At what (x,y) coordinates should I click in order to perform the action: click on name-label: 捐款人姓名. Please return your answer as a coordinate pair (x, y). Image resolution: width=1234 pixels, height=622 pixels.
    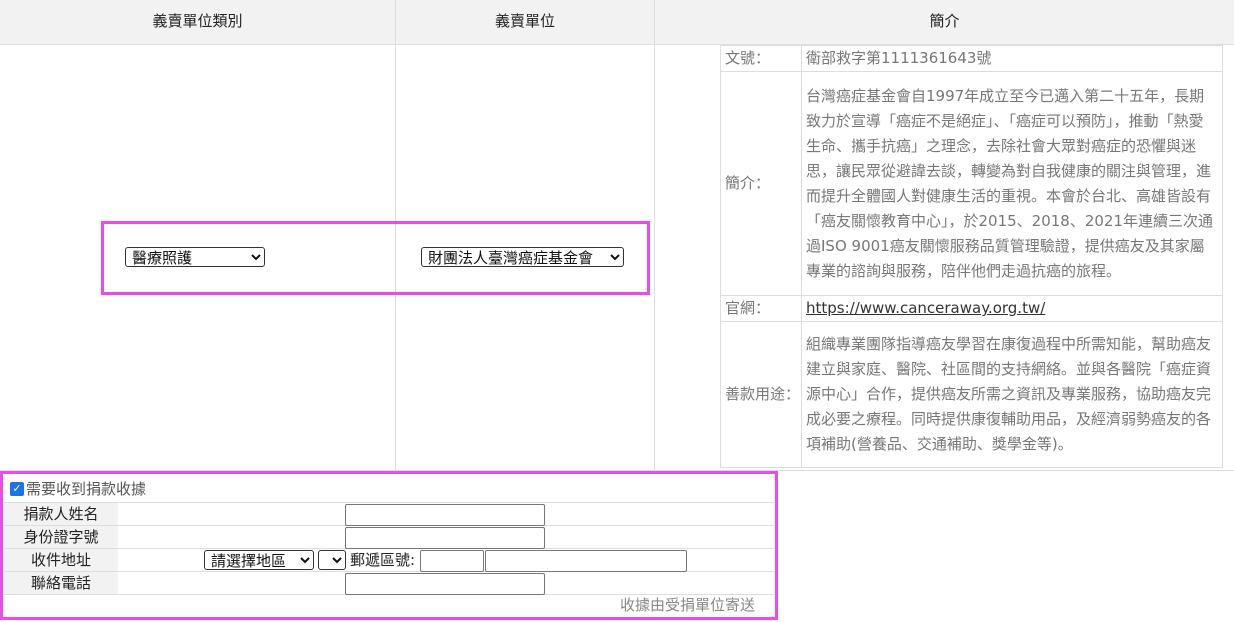
    Looking at the image, I should click on (61, 514).